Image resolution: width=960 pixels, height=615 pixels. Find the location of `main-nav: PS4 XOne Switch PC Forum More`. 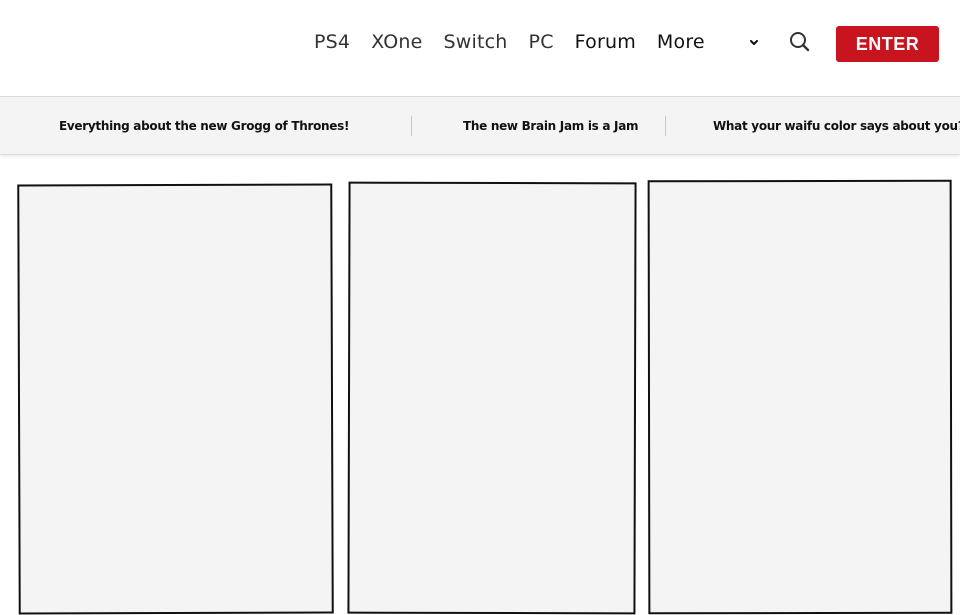

main-nav: PS4 XOne Switch PC Forum More is located at coordinates (509, 42).